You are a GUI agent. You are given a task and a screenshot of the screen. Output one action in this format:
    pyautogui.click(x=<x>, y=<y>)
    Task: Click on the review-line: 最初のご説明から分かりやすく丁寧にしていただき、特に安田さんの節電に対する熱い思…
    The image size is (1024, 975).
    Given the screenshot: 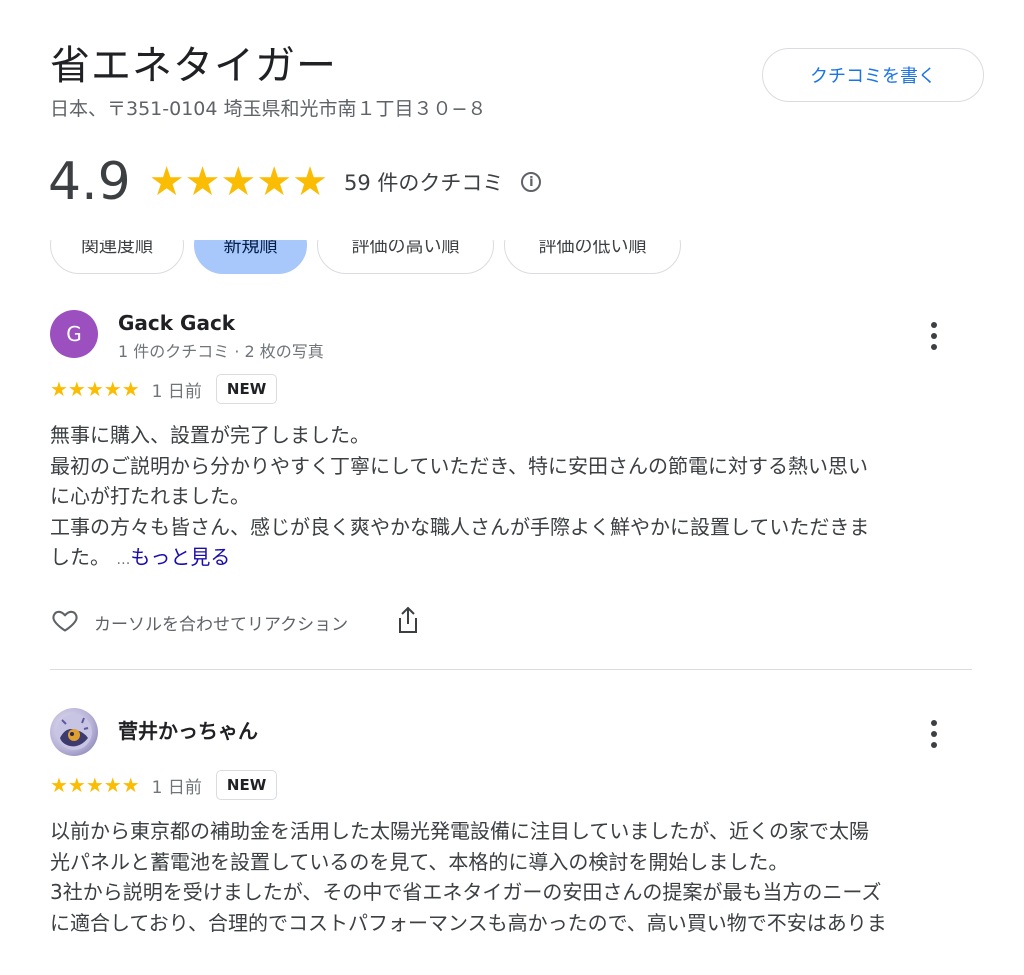 What is the action you would take?
    pyautogui.click(x=459, y=465)
    